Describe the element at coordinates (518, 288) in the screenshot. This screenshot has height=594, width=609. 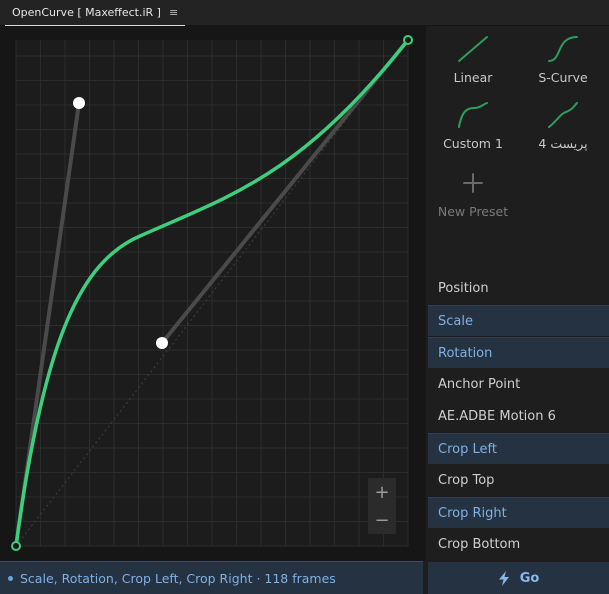
I see `property-item: Position` at that location.